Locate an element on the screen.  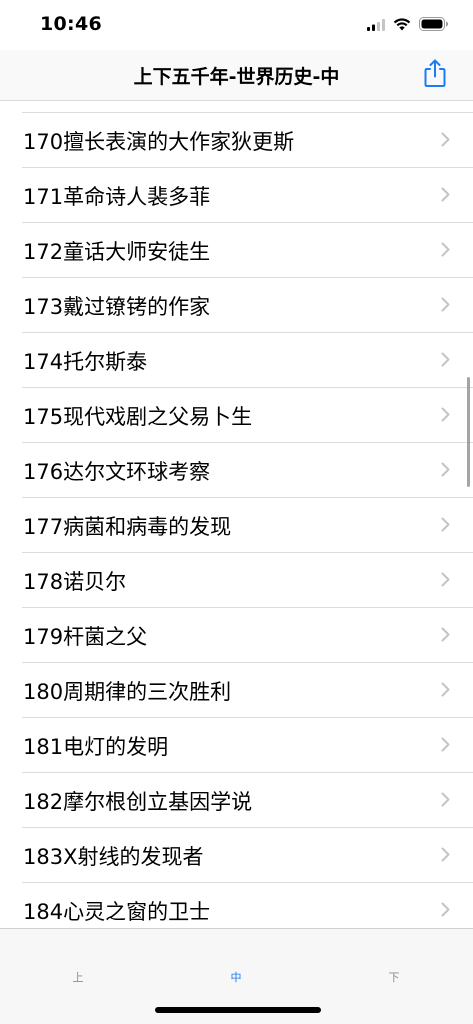
list-item: 175现代戏剧之父易卜生 is located at coordinates (247, 415).